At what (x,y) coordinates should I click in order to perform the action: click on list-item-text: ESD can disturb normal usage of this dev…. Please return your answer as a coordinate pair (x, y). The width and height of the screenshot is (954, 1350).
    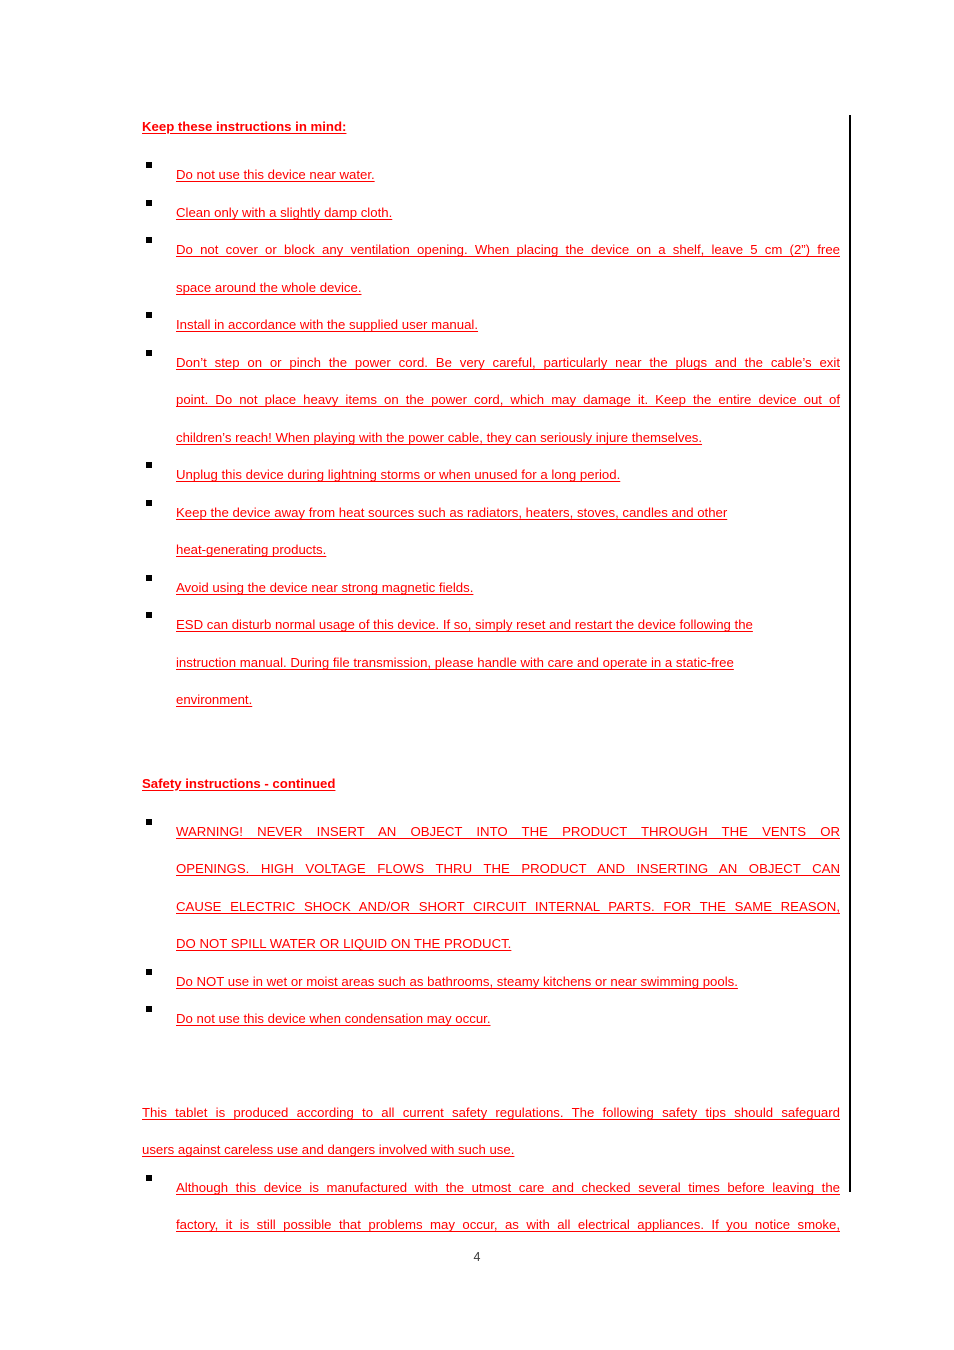
    Looking at the image, I should click on (508, 662).